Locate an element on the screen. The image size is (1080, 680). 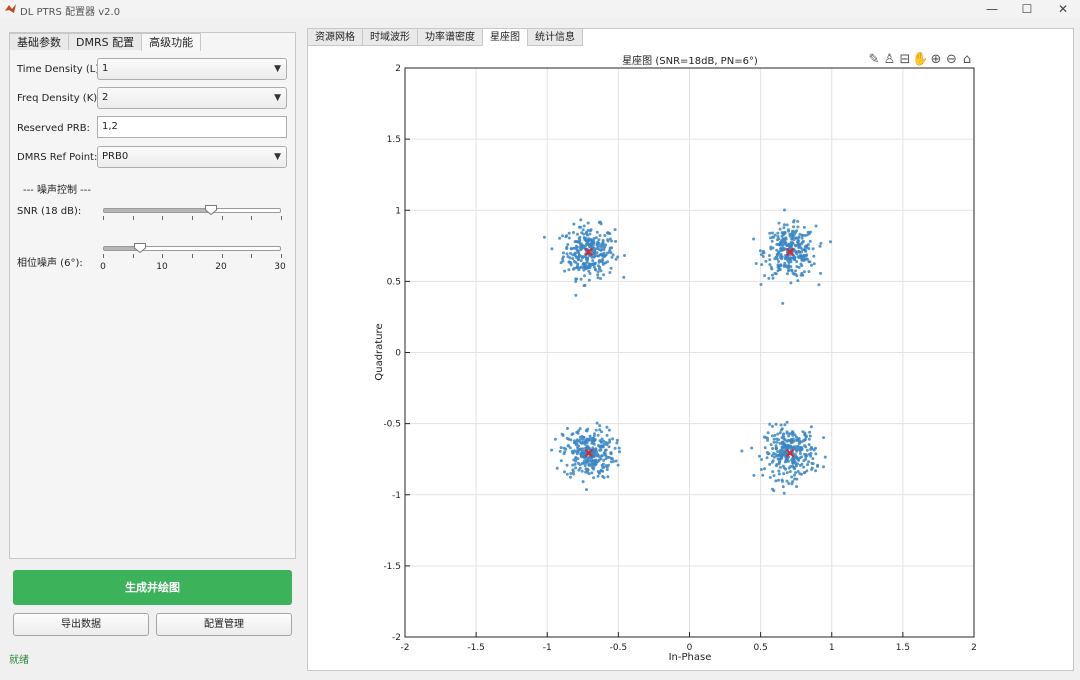
tab-time-waveform: 时域波形 is located at coordinates (390, 37).